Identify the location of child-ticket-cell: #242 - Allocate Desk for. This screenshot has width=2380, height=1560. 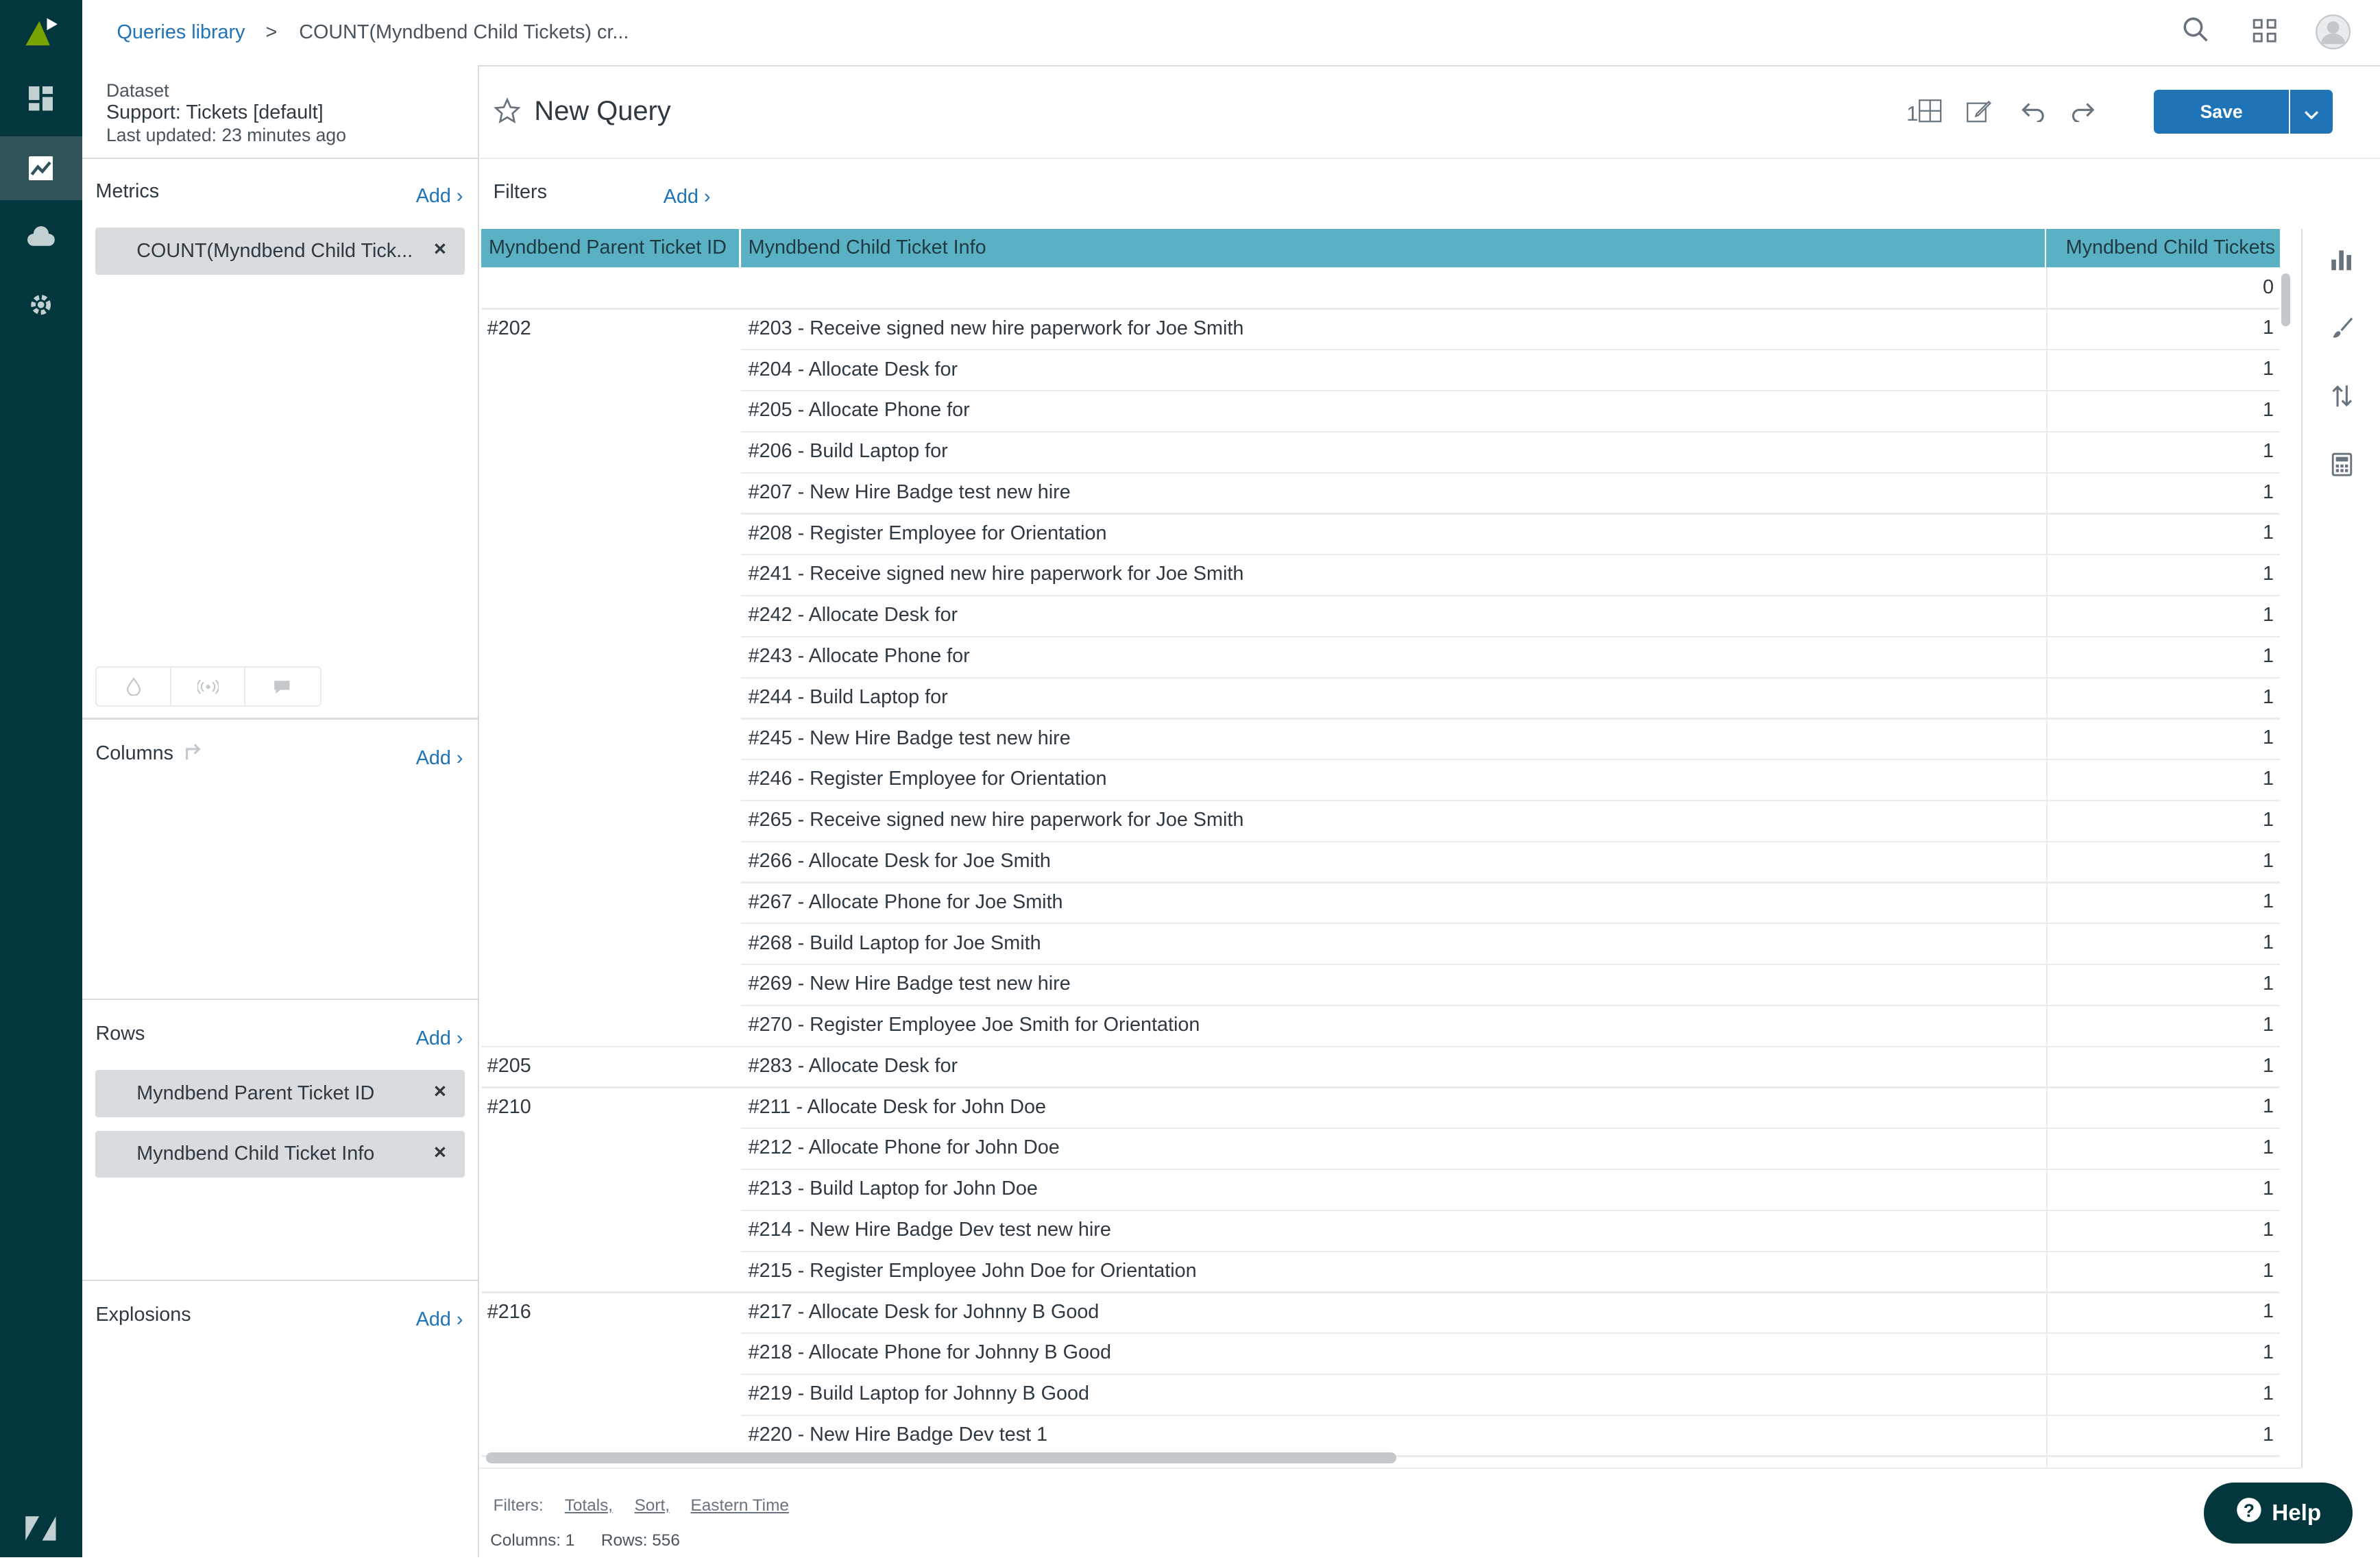
(853, 615).